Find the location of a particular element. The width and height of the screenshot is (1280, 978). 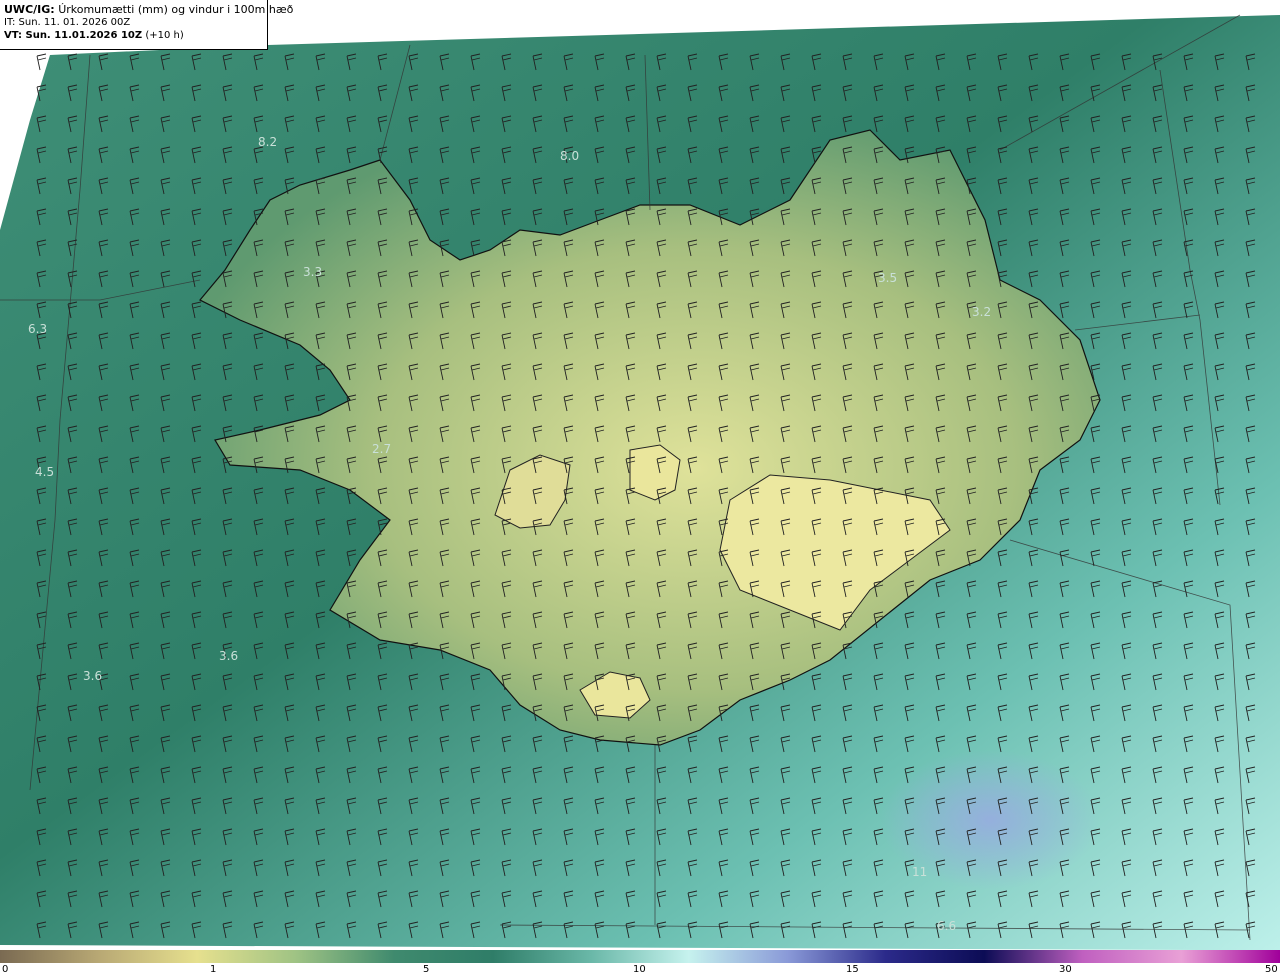

colorbar-strip is located at coordinates (640, 956).